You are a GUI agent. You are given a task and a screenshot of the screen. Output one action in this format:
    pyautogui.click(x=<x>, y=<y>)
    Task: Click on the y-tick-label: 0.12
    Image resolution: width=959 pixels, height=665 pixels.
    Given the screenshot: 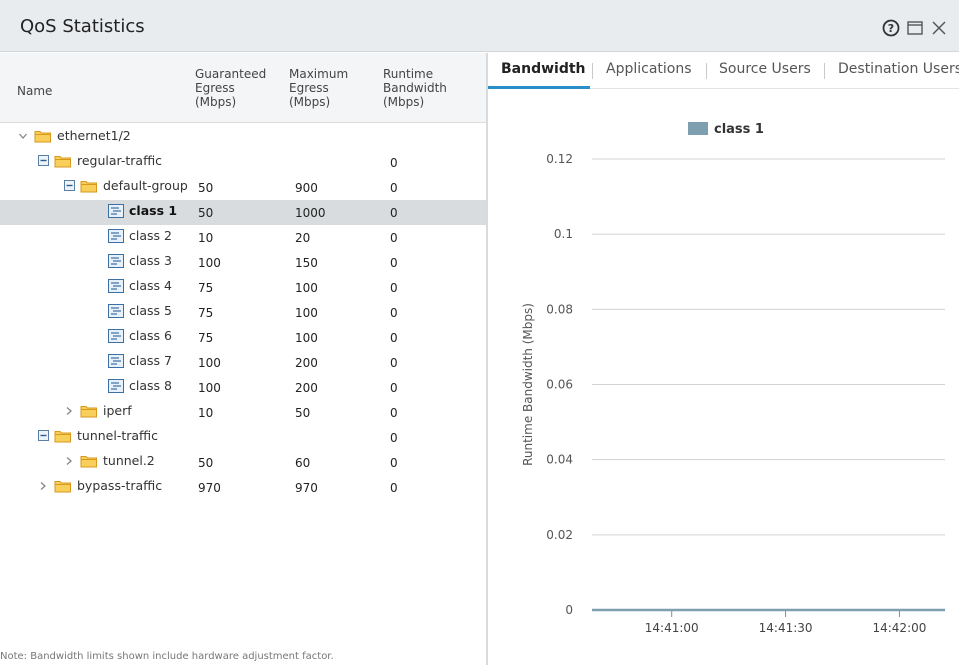 What is the action you would take?
    pyautogui.click(x=559, y=159)
    